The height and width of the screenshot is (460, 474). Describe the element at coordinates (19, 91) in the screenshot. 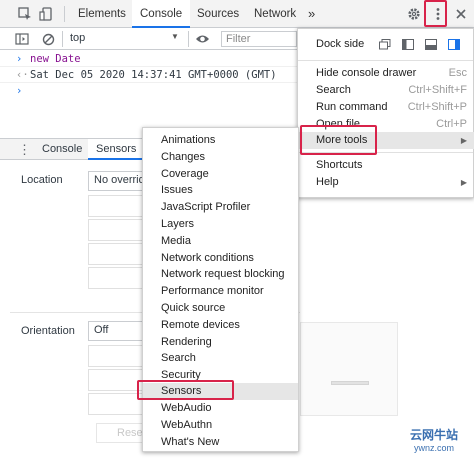

I see `prompt-chevron-icon: ›` at that location.